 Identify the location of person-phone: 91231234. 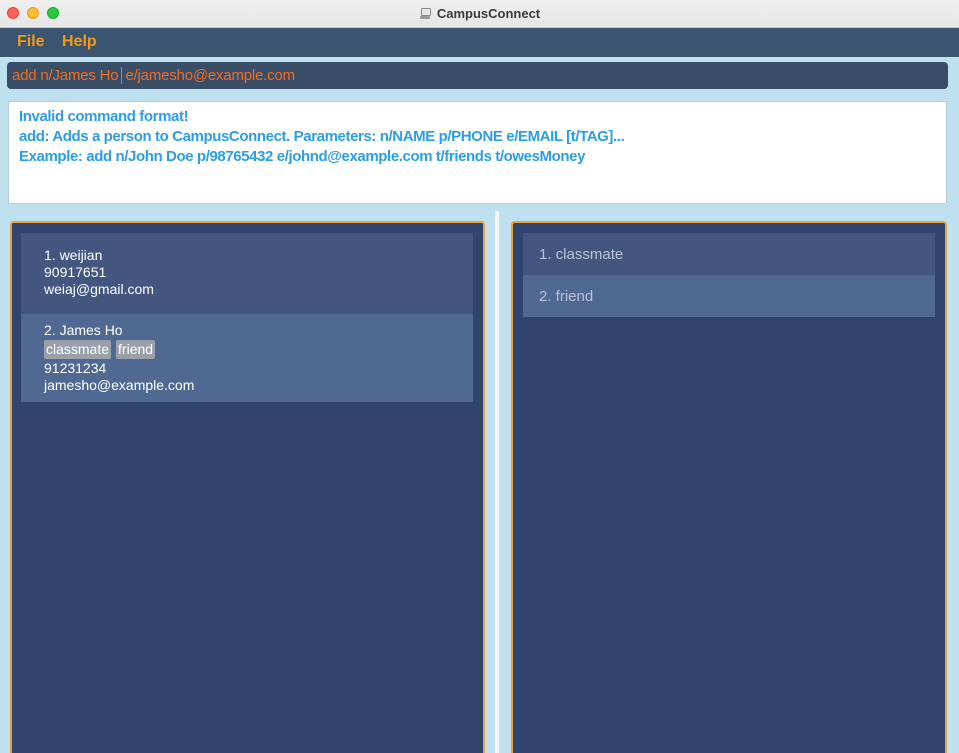
(75, 368).